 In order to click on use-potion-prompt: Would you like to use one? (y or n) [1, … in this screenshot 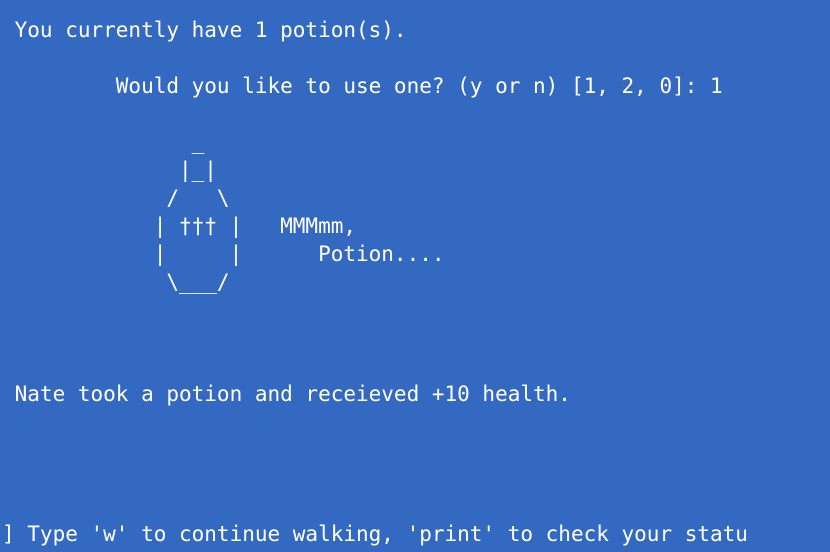, I will do `click(362, 86)`.